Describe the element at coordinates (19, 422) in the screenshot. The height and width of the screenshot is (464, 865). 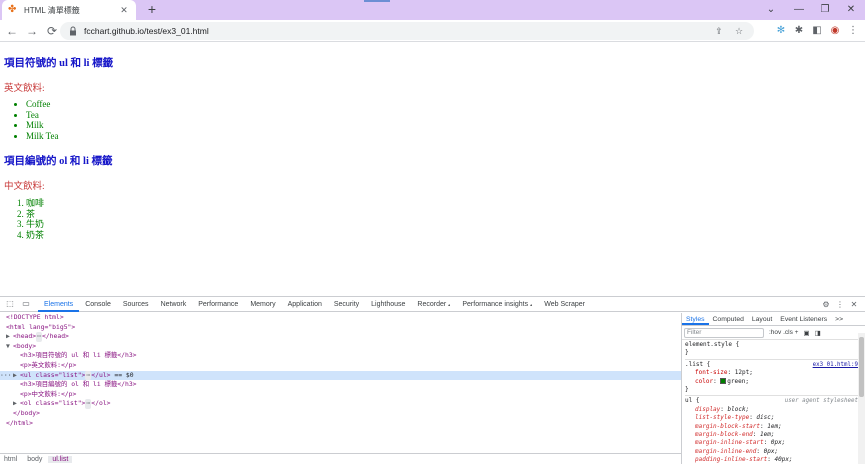
I see `html-close-tag: </html>` at that location.